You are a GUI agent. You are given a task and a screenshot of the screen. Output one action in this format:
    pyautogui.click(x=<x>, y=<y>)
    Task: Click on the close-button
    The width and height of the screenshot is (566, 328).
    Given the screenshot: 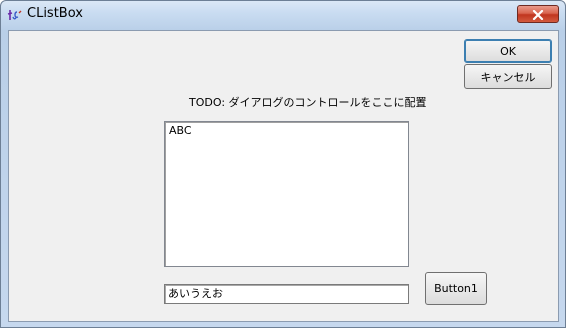 What is the action you would take?
    pyautogui.click(x=538, y=14)
    